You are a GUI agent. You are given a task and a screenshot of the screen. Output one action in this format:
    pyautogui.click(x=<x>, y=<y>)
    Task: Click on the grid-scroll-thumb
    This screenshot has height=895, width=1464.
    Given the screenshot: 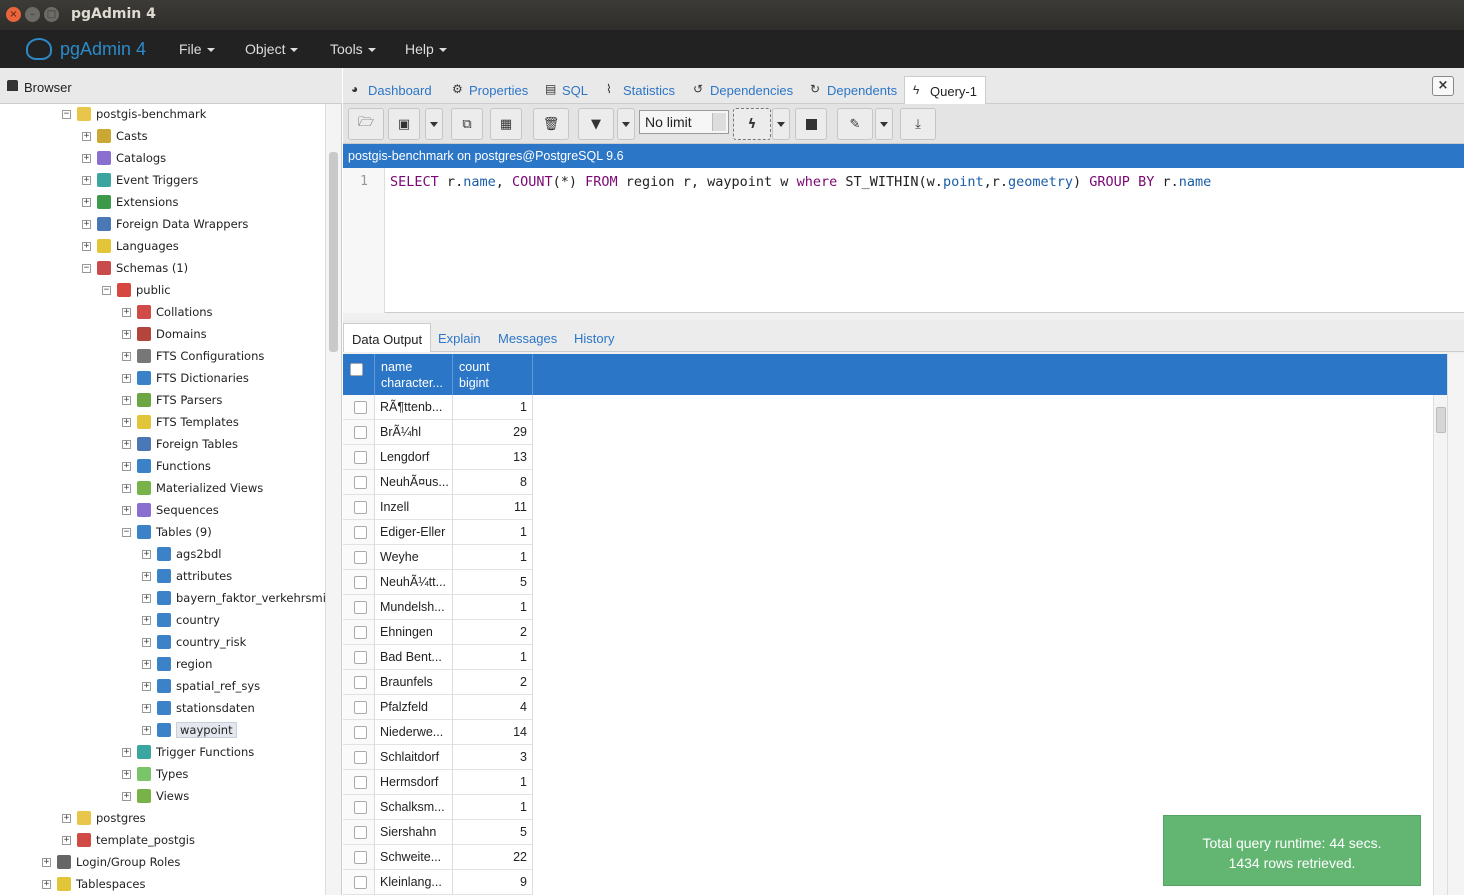 What is the action you would take?
    pyautogui.click(x=1441, y=420)
    